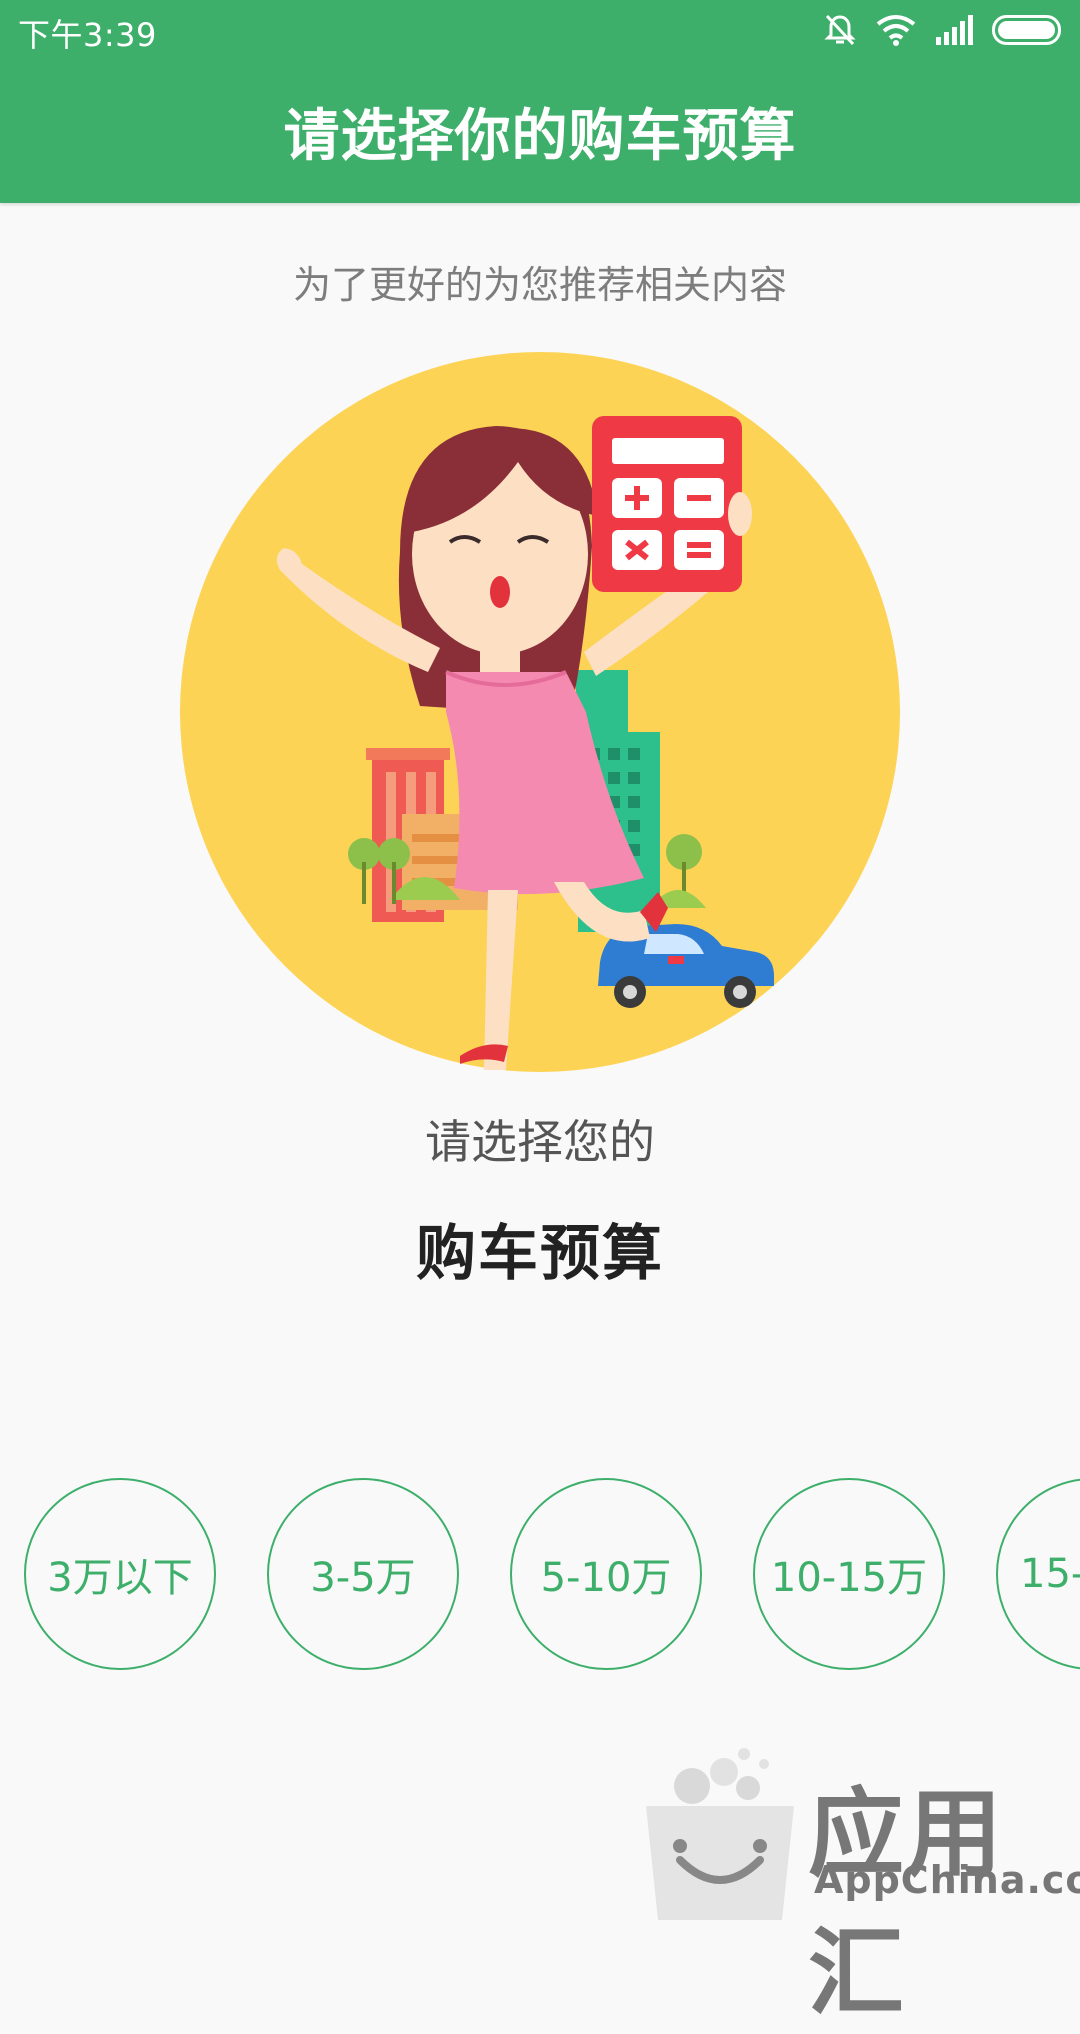 Image resolution: width=1080 pixels, height=2034 pixels. What do you see at coordinates (896, 30) in the screenshot?
I see `wifi-icon` at bounding box center [896, 30].